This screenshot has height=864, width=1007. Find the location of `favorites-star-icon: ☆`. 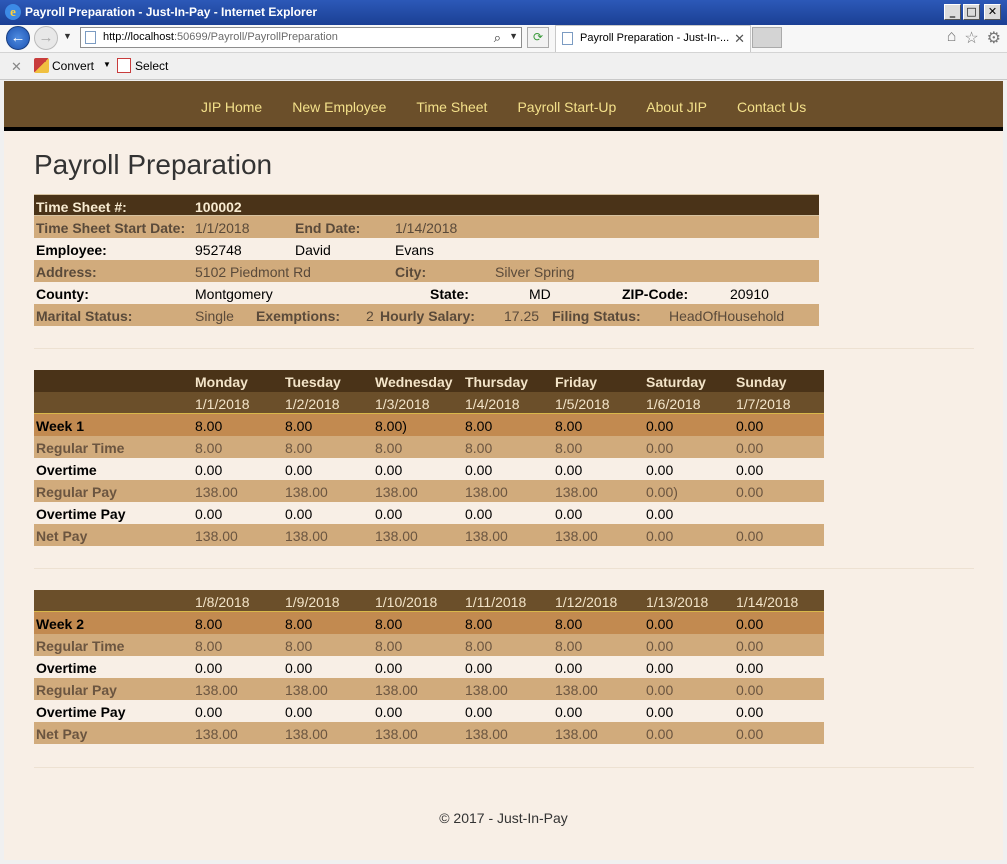

favorites-star-icon: ☆ is located at coordinates (971, 38).